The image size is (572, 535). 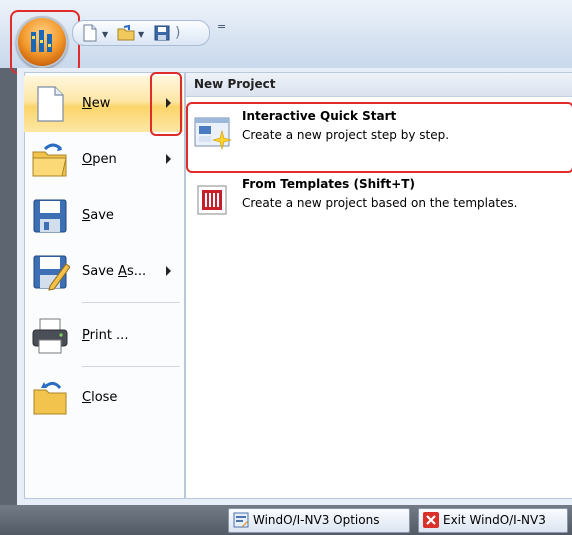 What do you see at coordinates (379, 137) in the screenshot?
I see `quick-start-highlight-box` at bounding box center [379, 137].